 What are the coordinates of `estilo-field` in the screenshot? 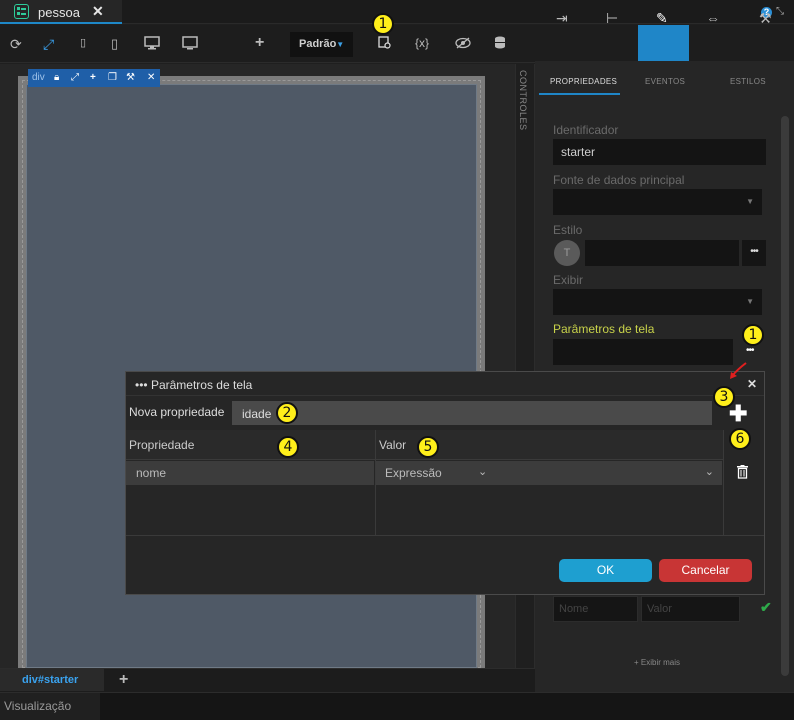 It's located at (662, 253).